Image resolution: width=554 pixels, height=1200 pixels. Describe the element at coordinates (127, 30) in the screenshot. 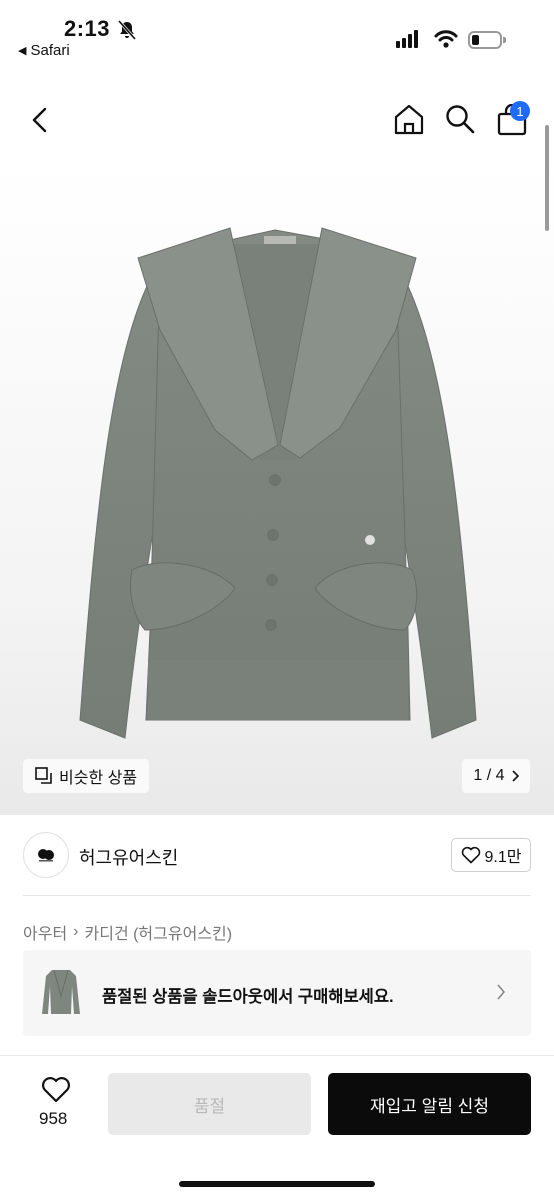

I see `bell-slash-icon` at that location.